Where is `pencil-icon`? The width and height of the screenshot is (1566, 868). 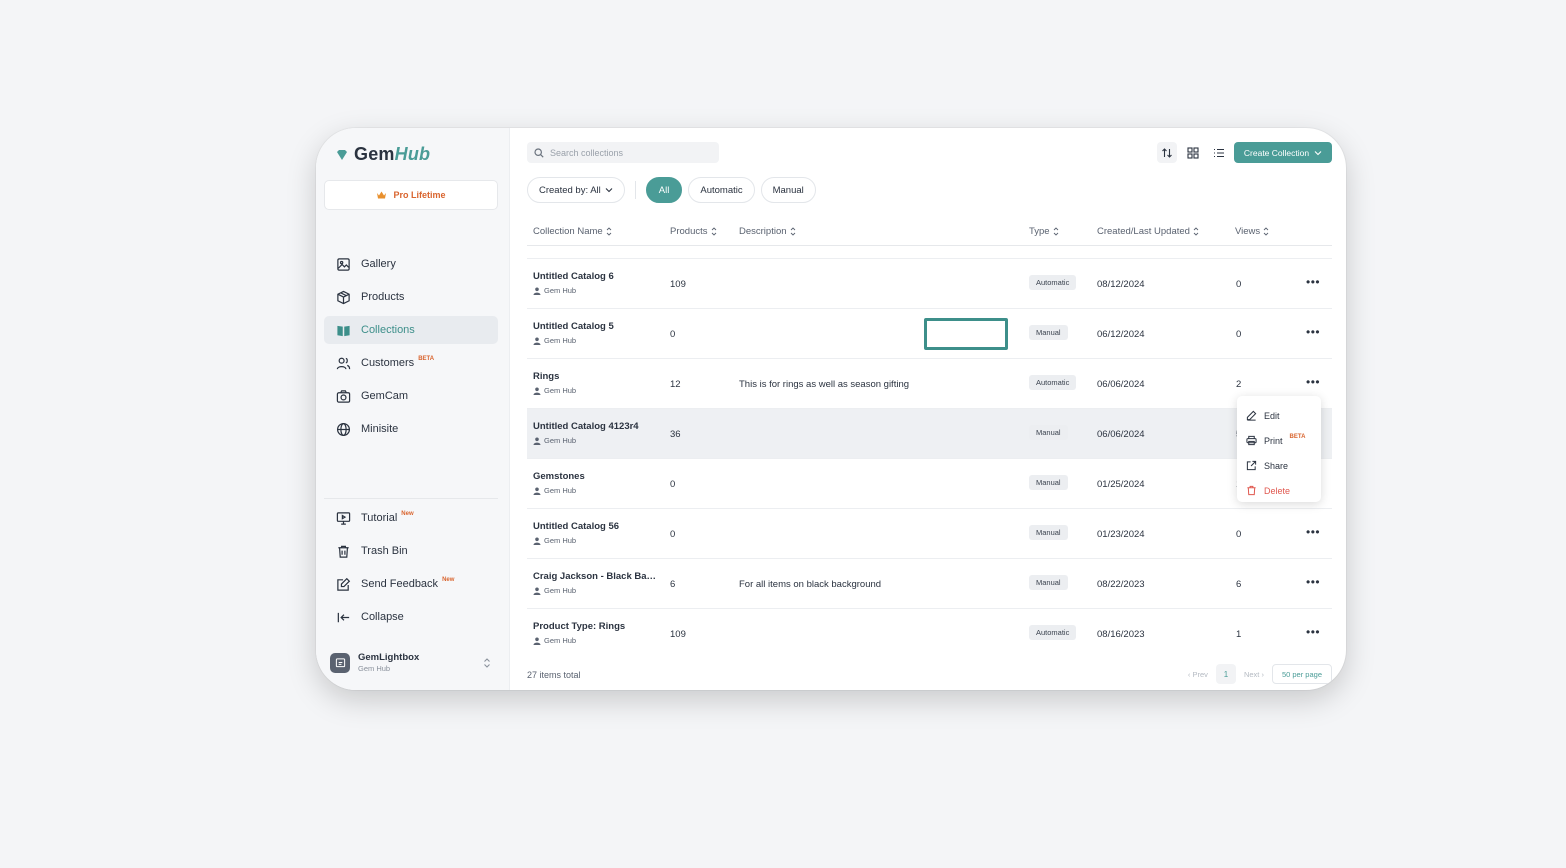 pencil-icon is located at coordinates (1251, 415).